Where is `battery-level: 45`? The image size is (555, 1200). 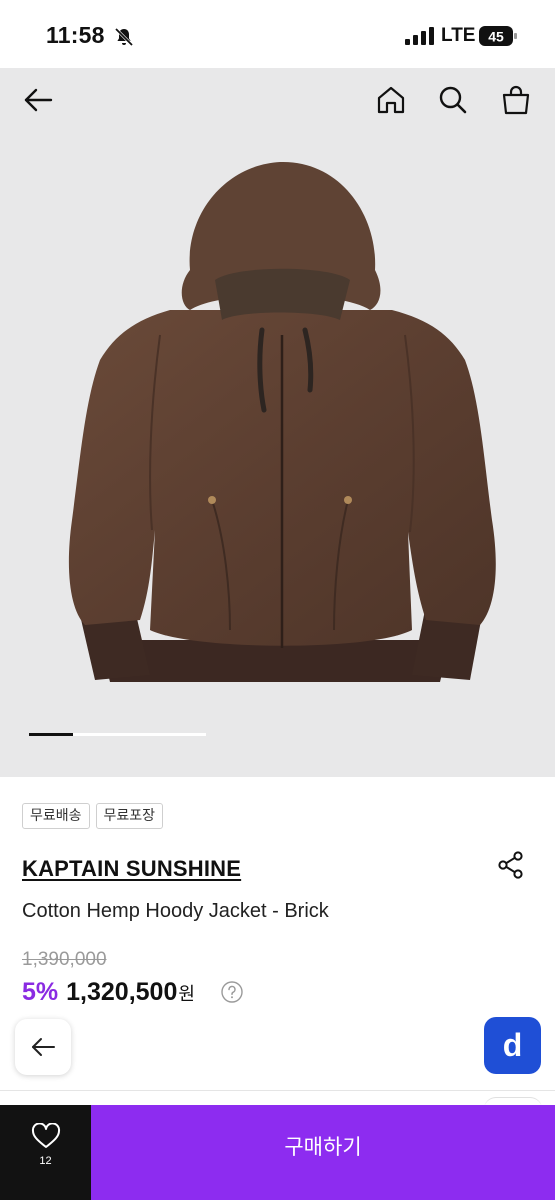 battery-level: 45 is located at coordinates (496, 37).